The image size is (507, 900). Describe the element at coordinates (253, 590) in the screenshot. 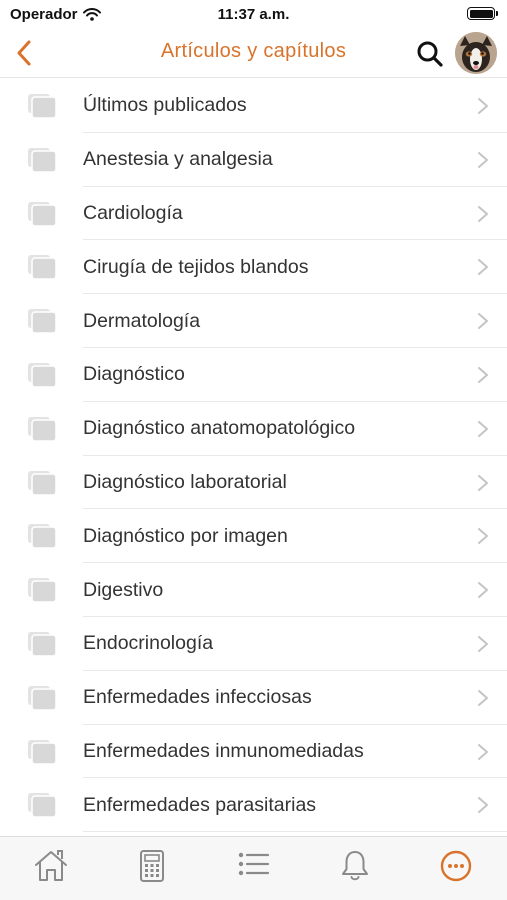

I see `list-item: Digestivo` at that location.